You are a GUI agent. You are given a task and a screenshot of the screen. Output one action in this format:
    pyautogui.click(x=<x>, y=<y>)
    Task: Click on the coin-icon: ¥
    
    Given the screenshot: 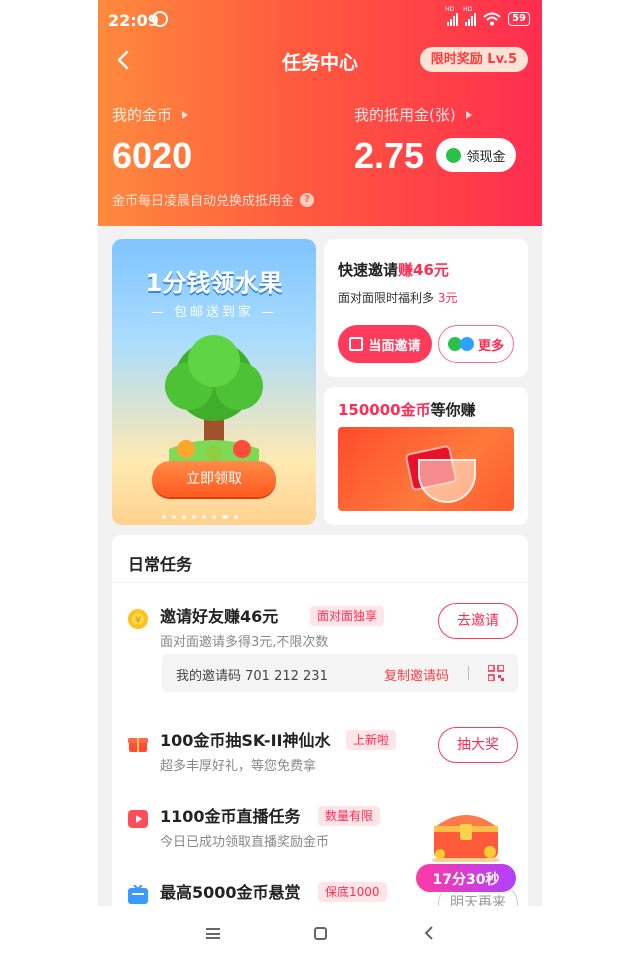 What is the action you would take?
    pyautogui.click(x=138, y=619)
    